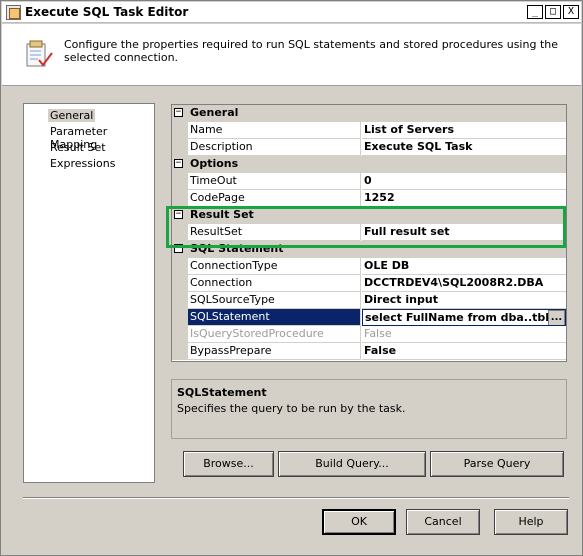 The image size is (583, 556). I want to click on property-value-text: select FullName from dba..tbl_List, so click(465, 317).